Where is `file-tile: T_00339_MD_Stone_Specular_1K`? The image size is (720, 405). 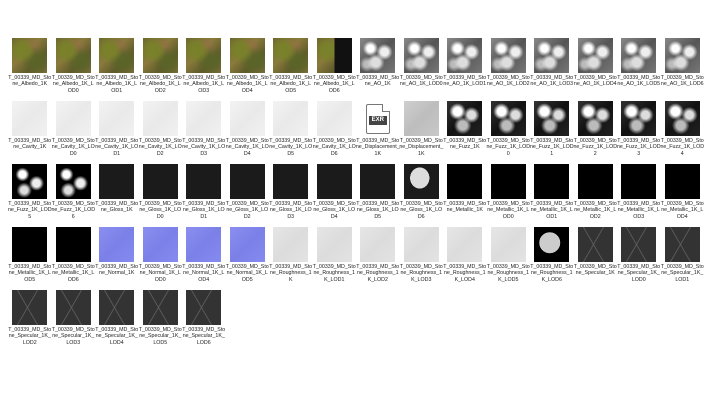 file-tile: T_00339_MD_Stone_Specular_1K is located at coordinates (596, 258).